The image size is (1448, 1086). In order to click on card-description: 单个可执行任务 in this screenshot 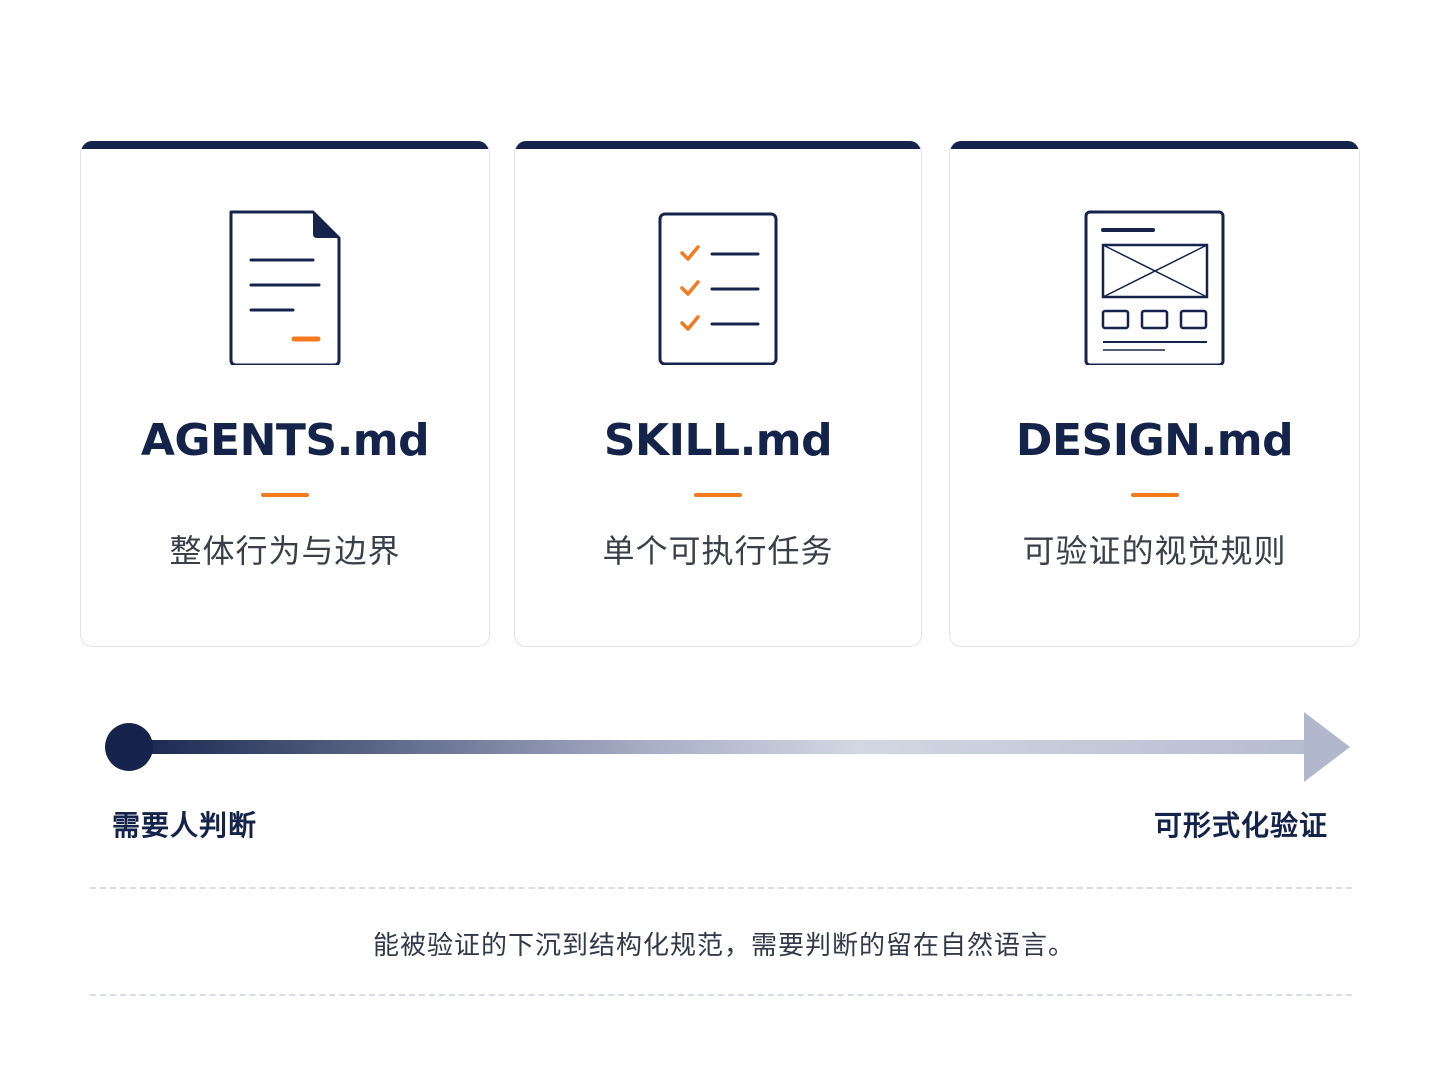, I will do `click(718, 551)`.